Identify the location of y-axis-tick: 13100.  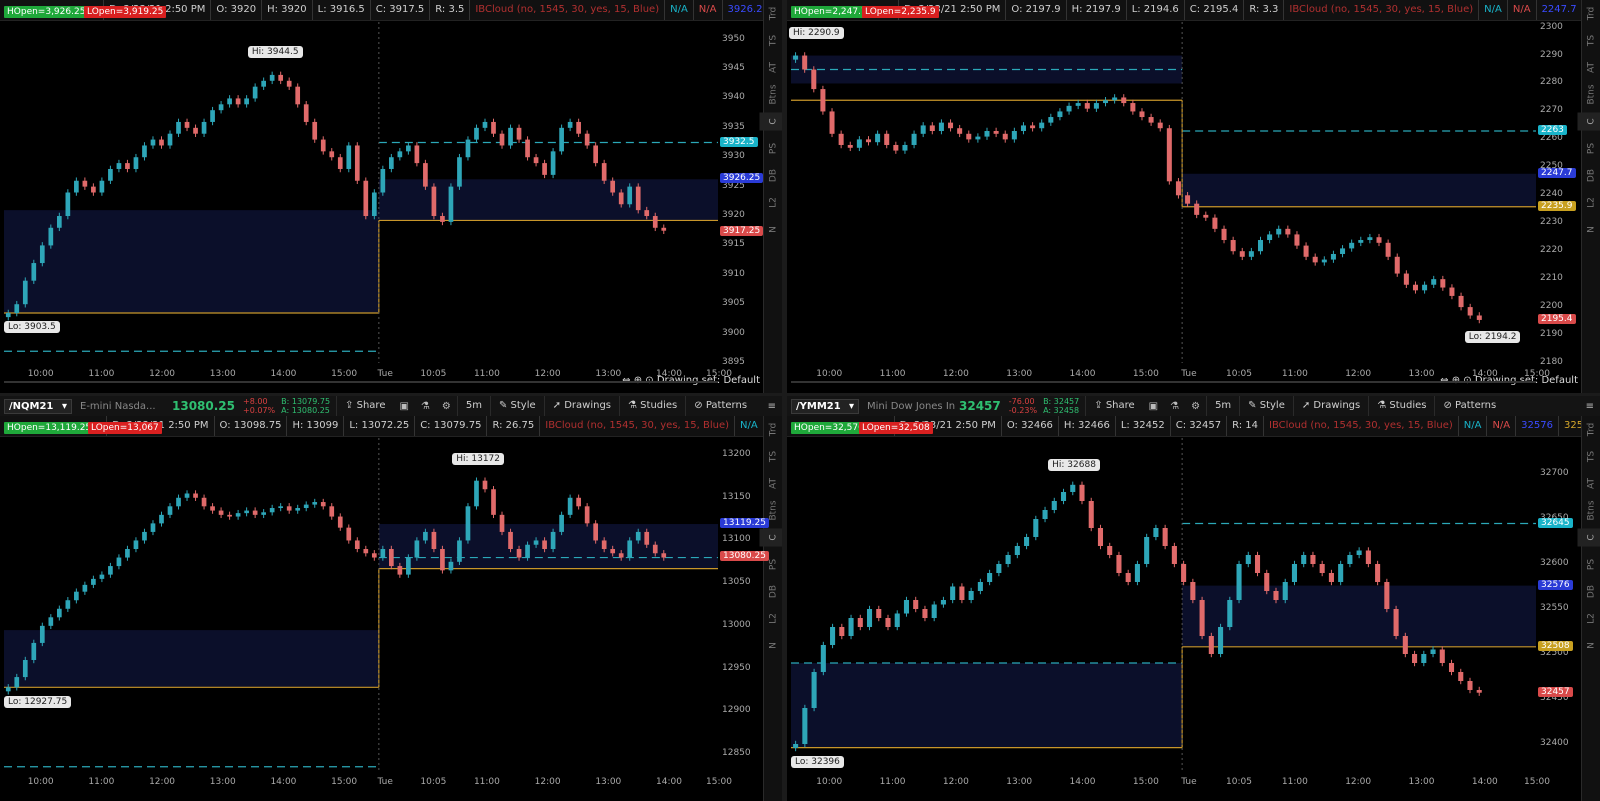
(736, 539).